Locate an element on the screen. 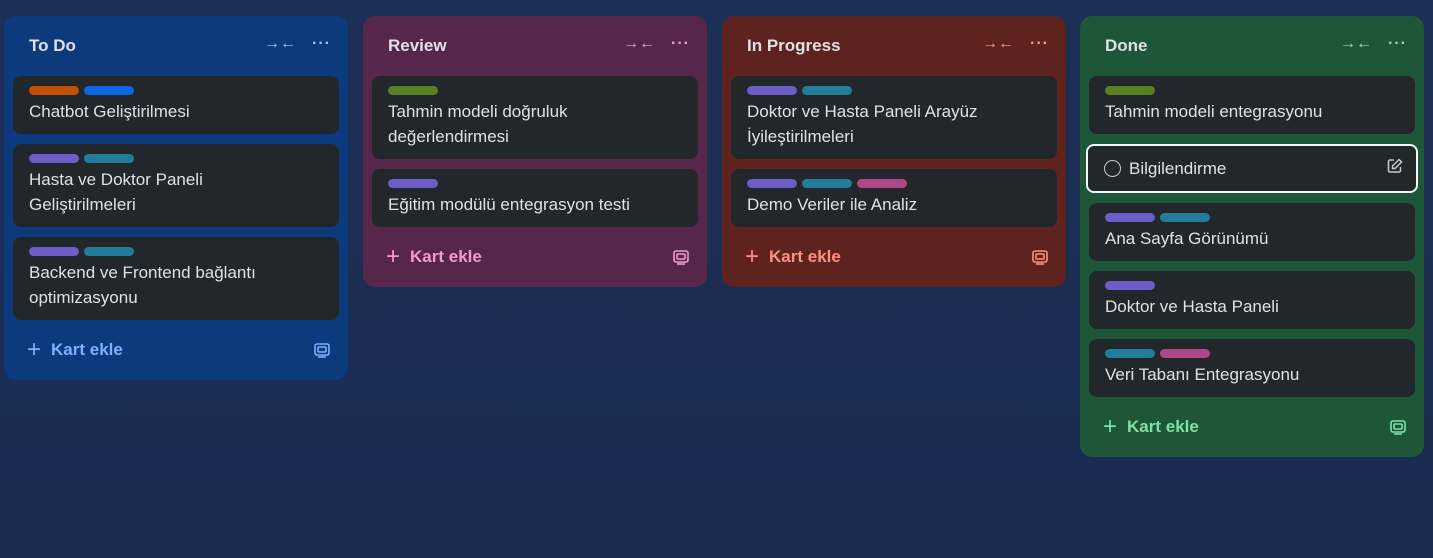 Image resolution: width=1433 pixels, height=558 pixels. card: Eğitim modülü entegrasyon testi is located at coordinates (535, 198).